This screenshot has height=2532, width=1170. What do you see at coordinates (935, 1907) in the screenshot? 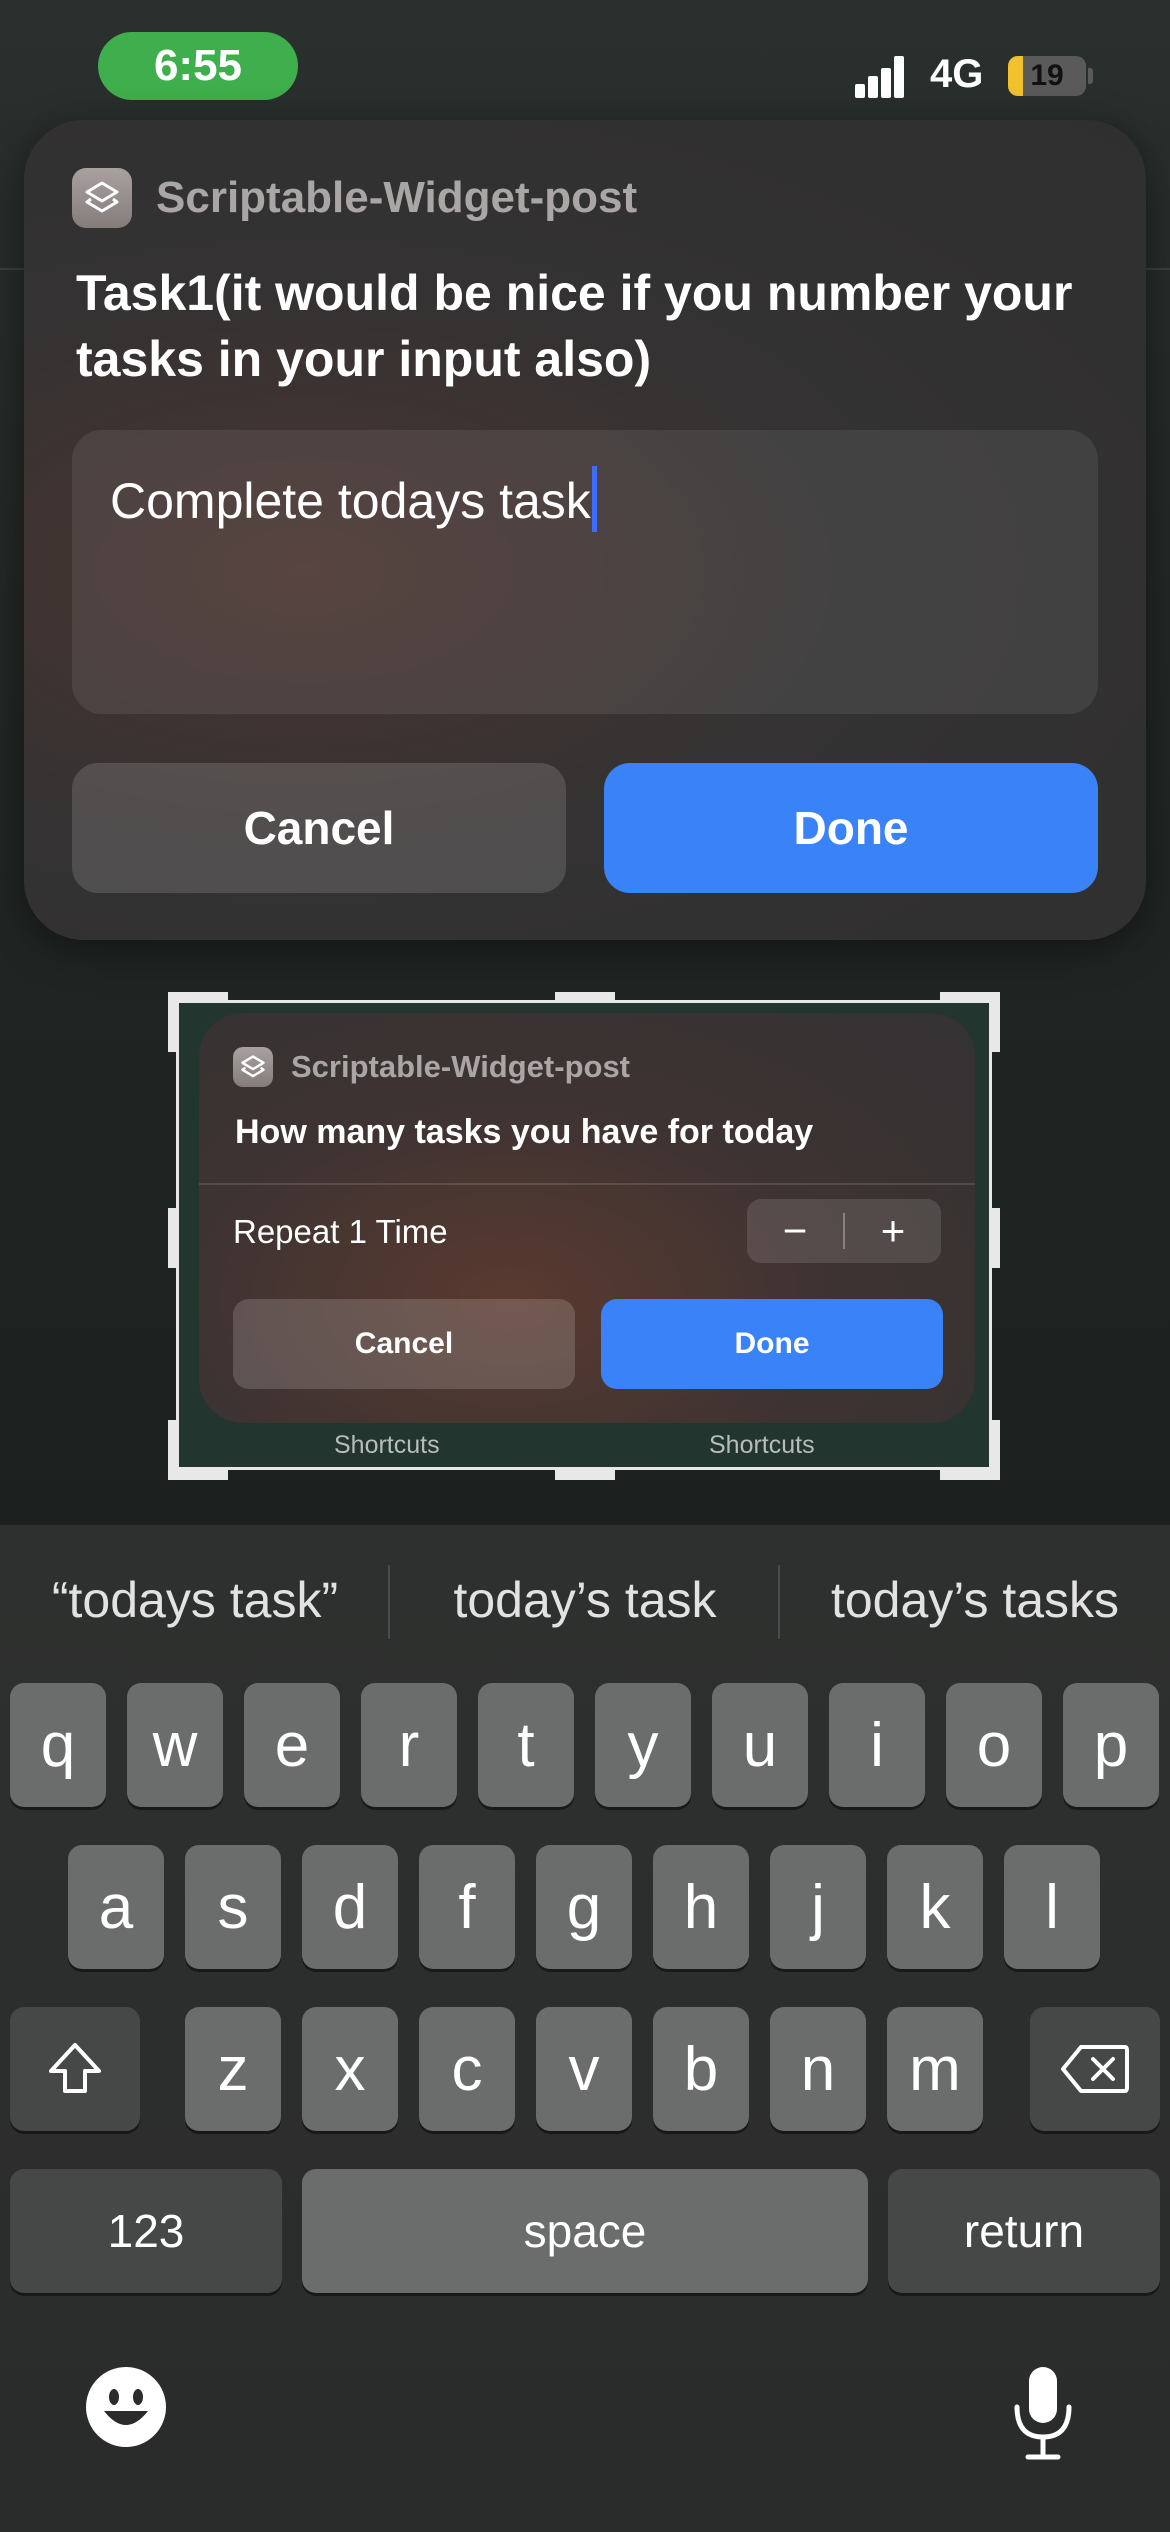
I see `key-k: k` at bounding box center [935, 1907].